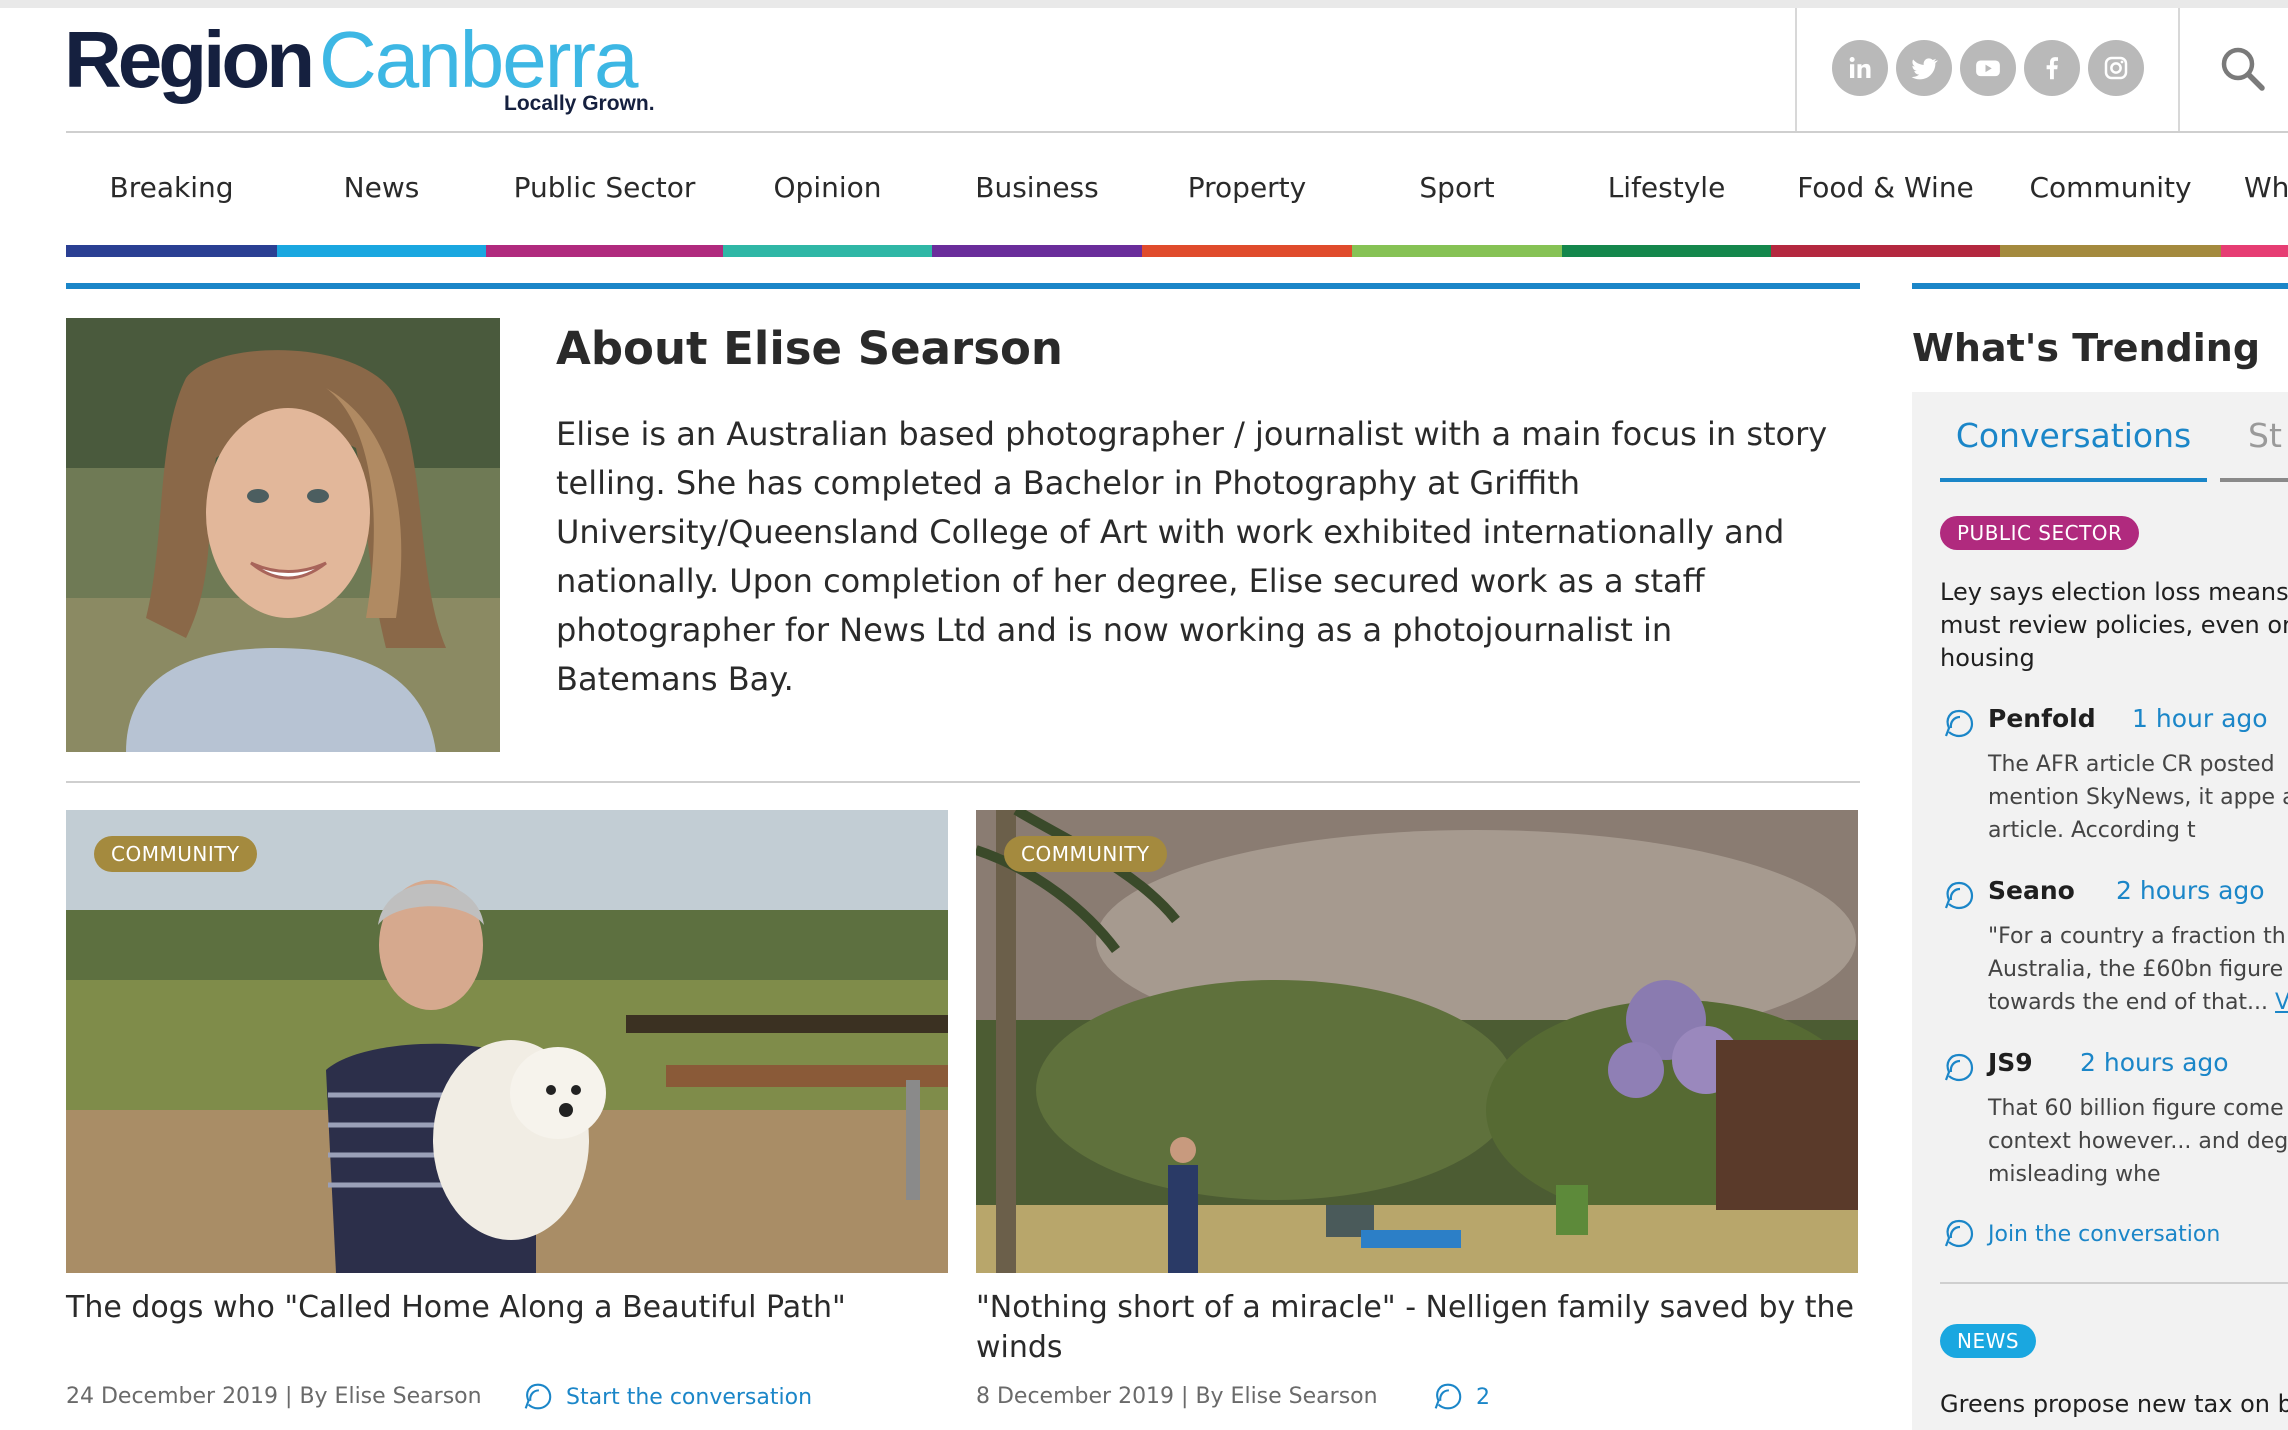 The width and height of the screenshot is (2288, 1430). What do you see at coordinates (1666, 187) in the screenshot?
I see `nav-item-label: Lifestyle` at bounding box center [1666, 187].